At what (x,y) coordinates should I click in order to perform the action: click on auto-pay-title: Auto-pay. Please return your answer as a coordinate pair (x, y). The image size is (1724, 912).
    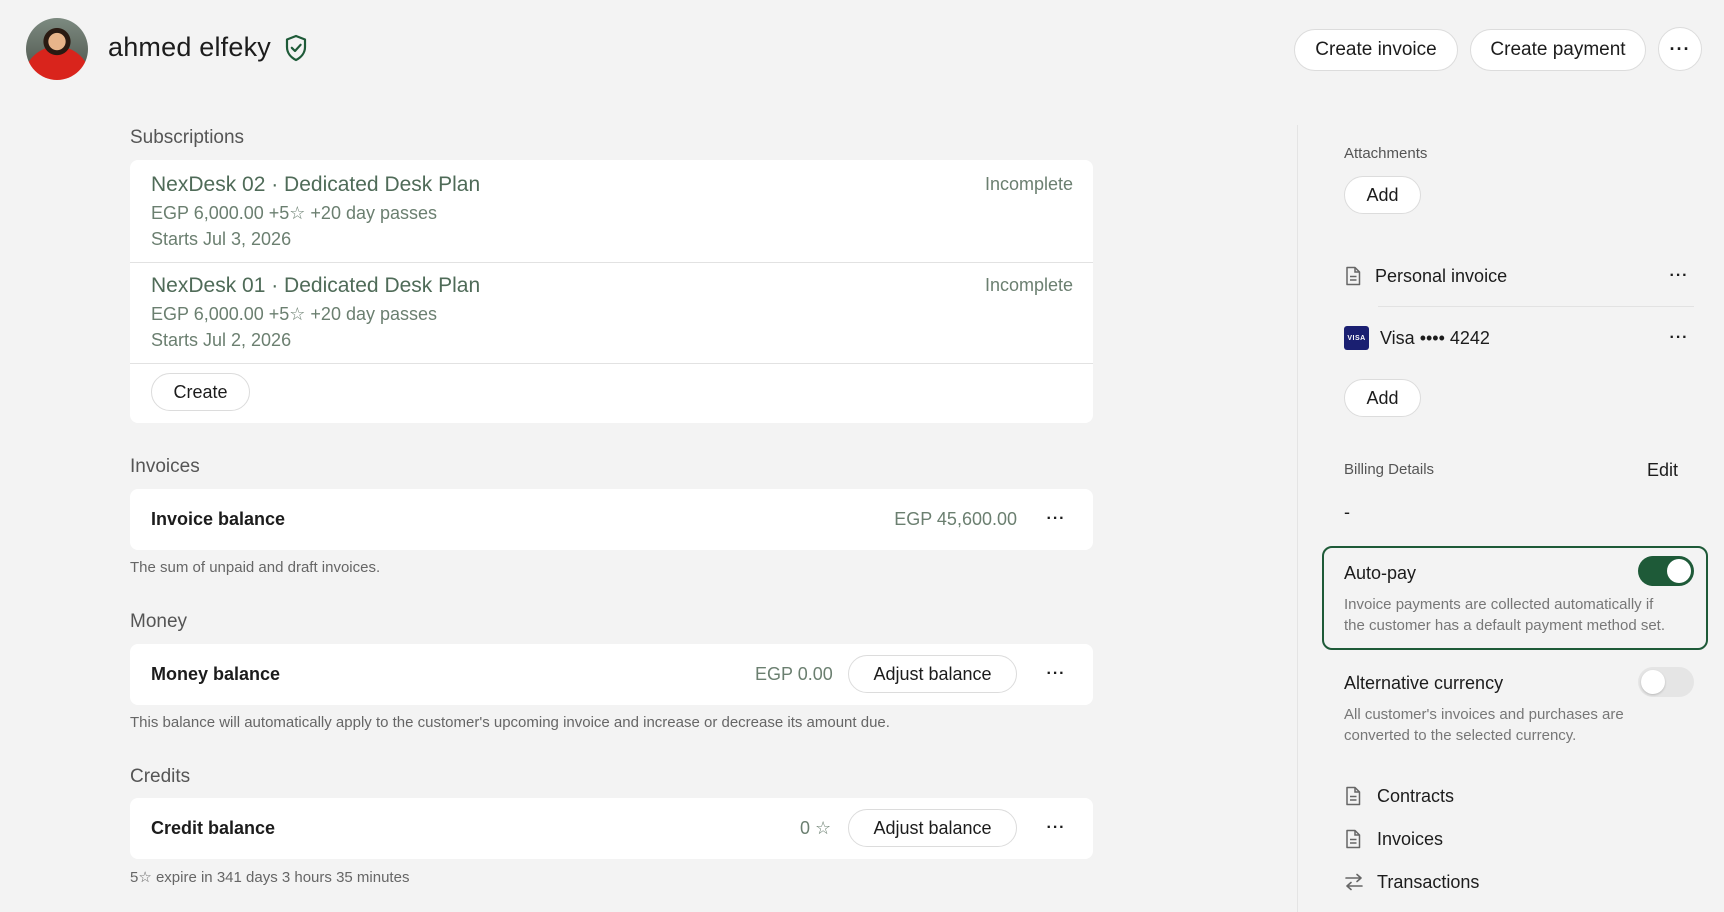
    Looking at the image, I should click on (1380, 573).